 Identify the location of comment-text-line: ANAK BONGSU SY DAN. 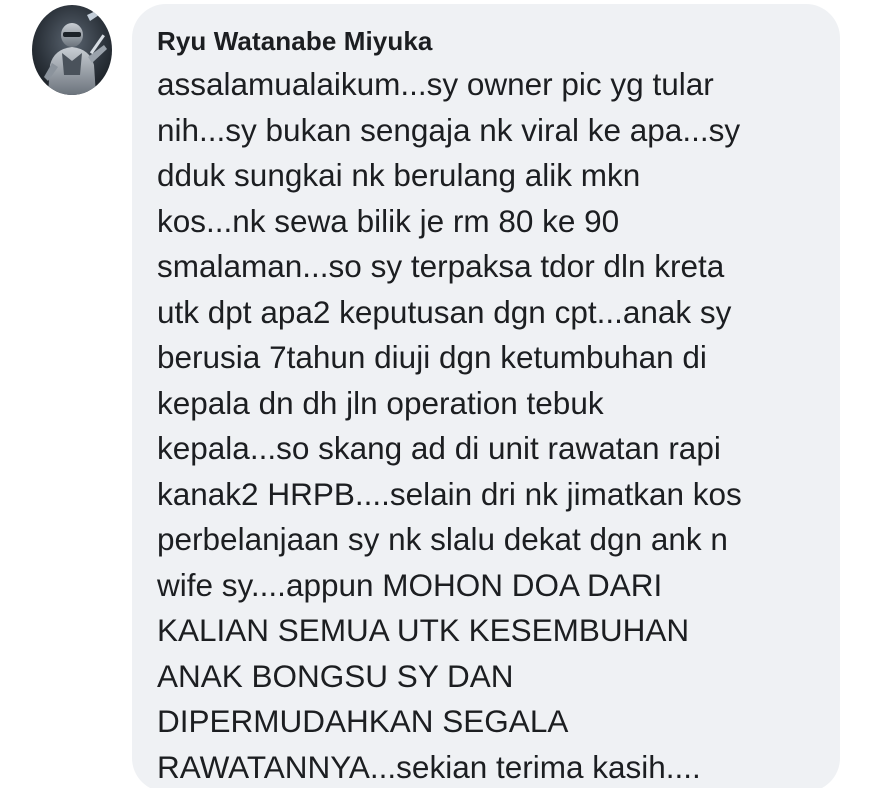
(335, 675).